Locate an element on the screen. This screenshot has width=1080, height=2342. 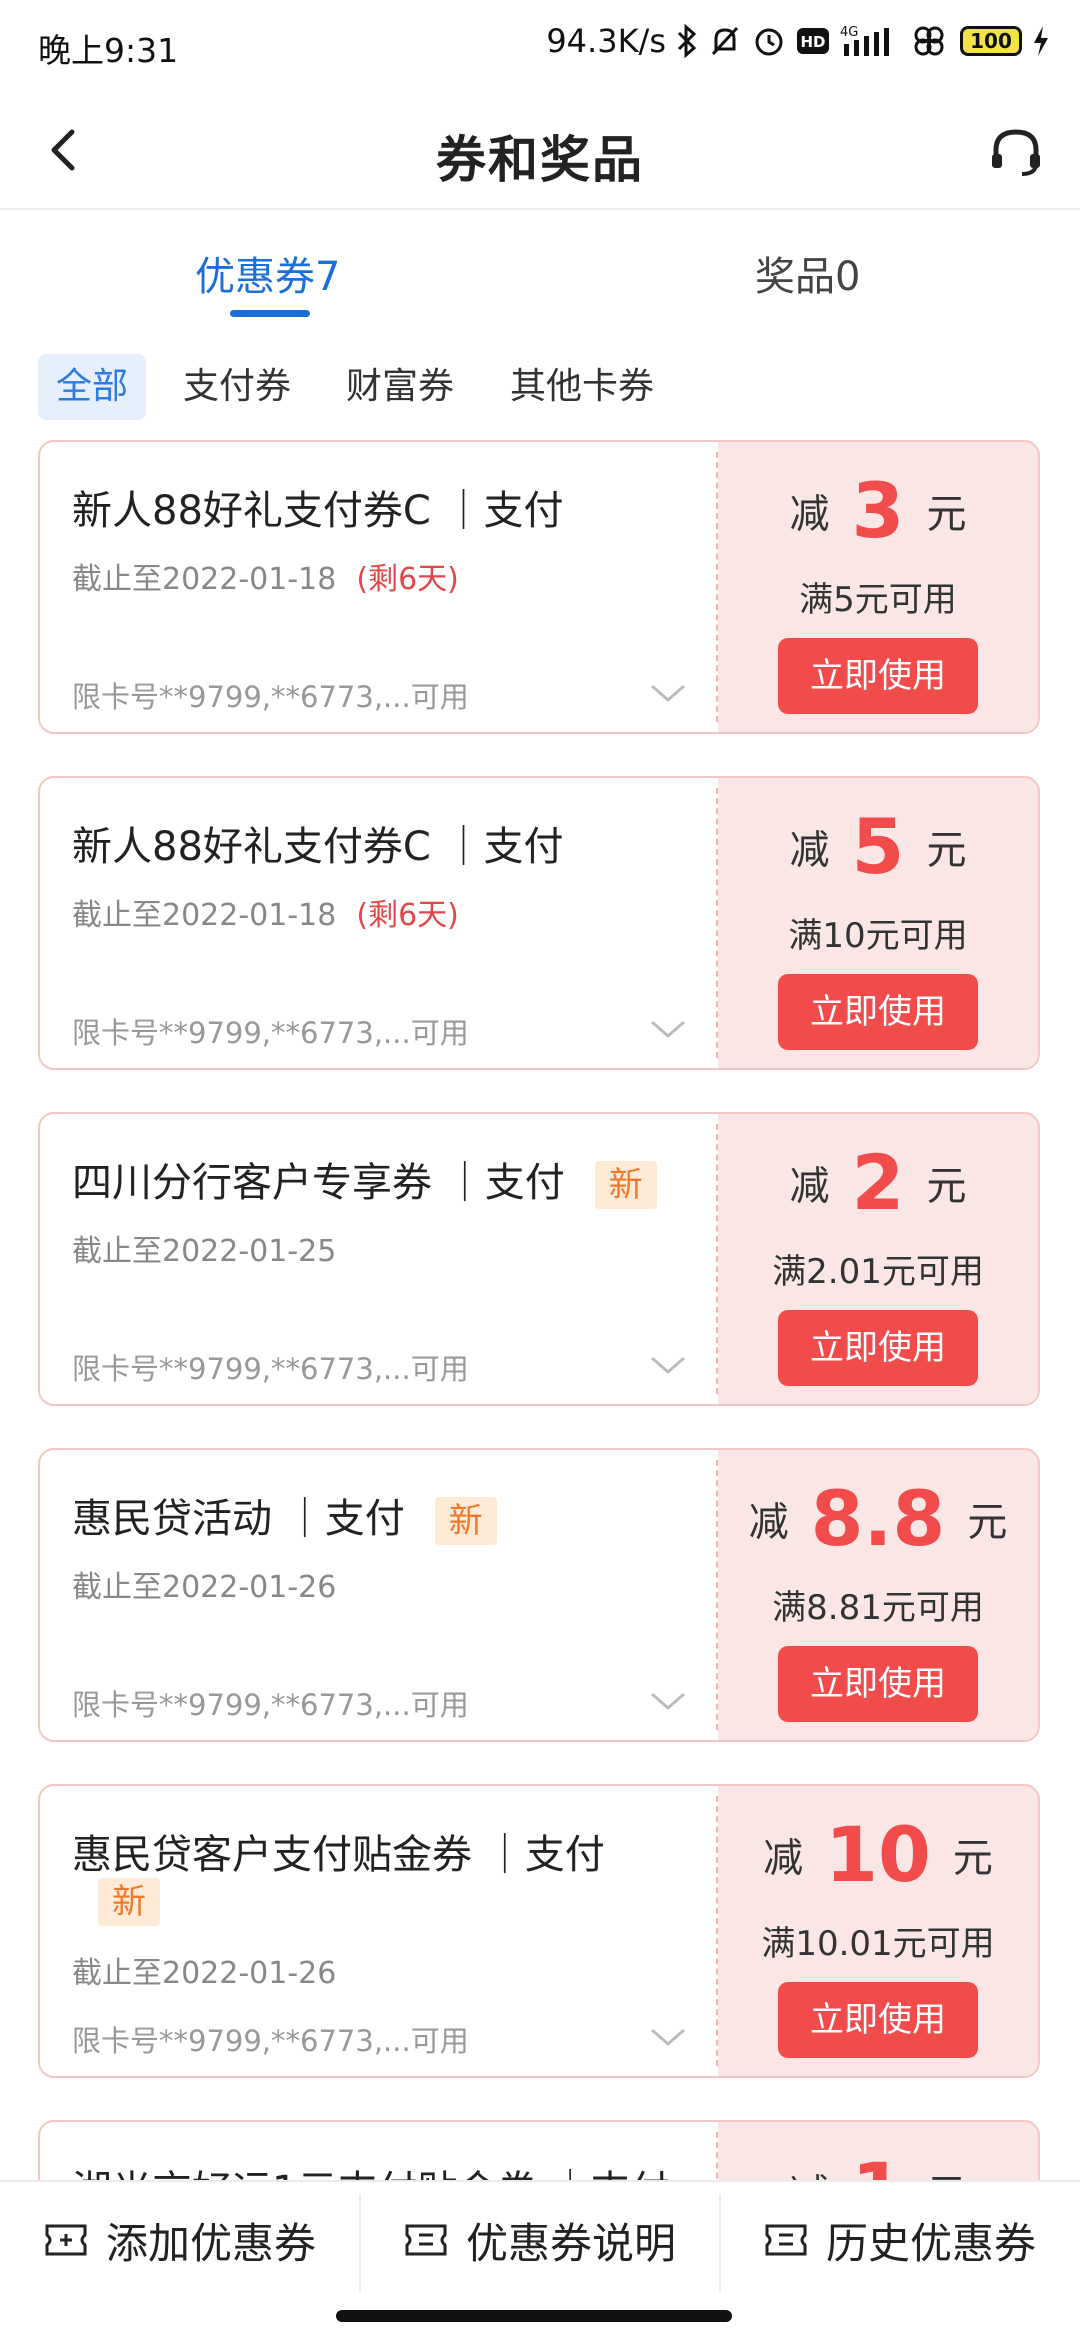
coupon-value-panel: 减5元 满10元可用 立即使用 is located at coordinates (878, 923).